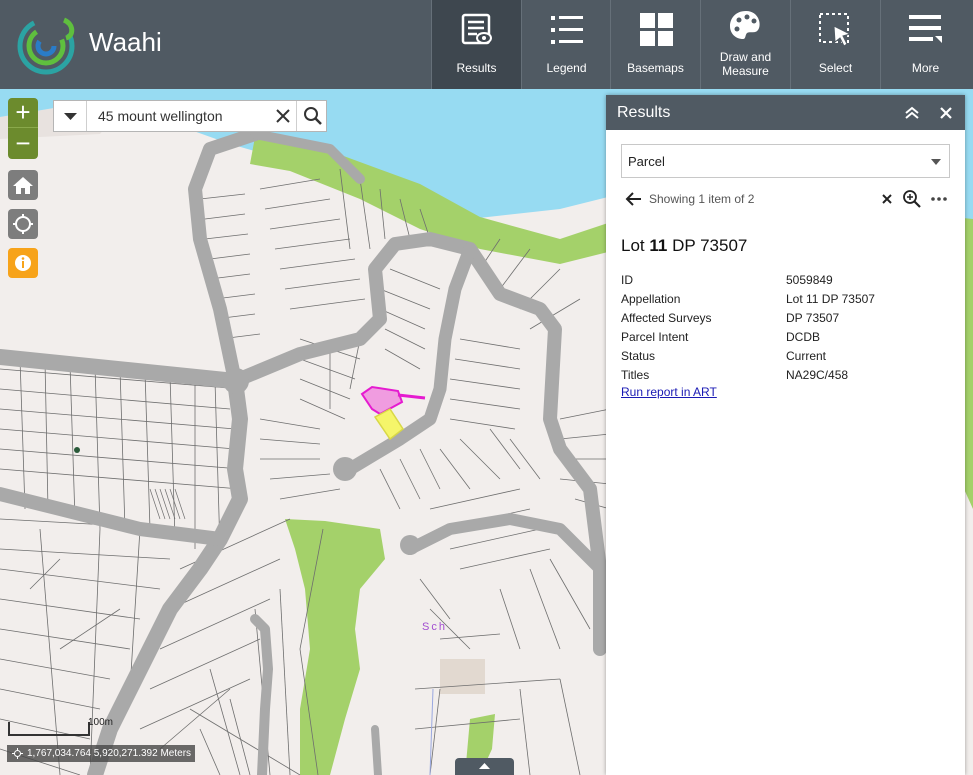 The image size is (973, 775). Describe the element at coordinates (656, 29) in the screenshot. I see `basemaps-icon` at that location.